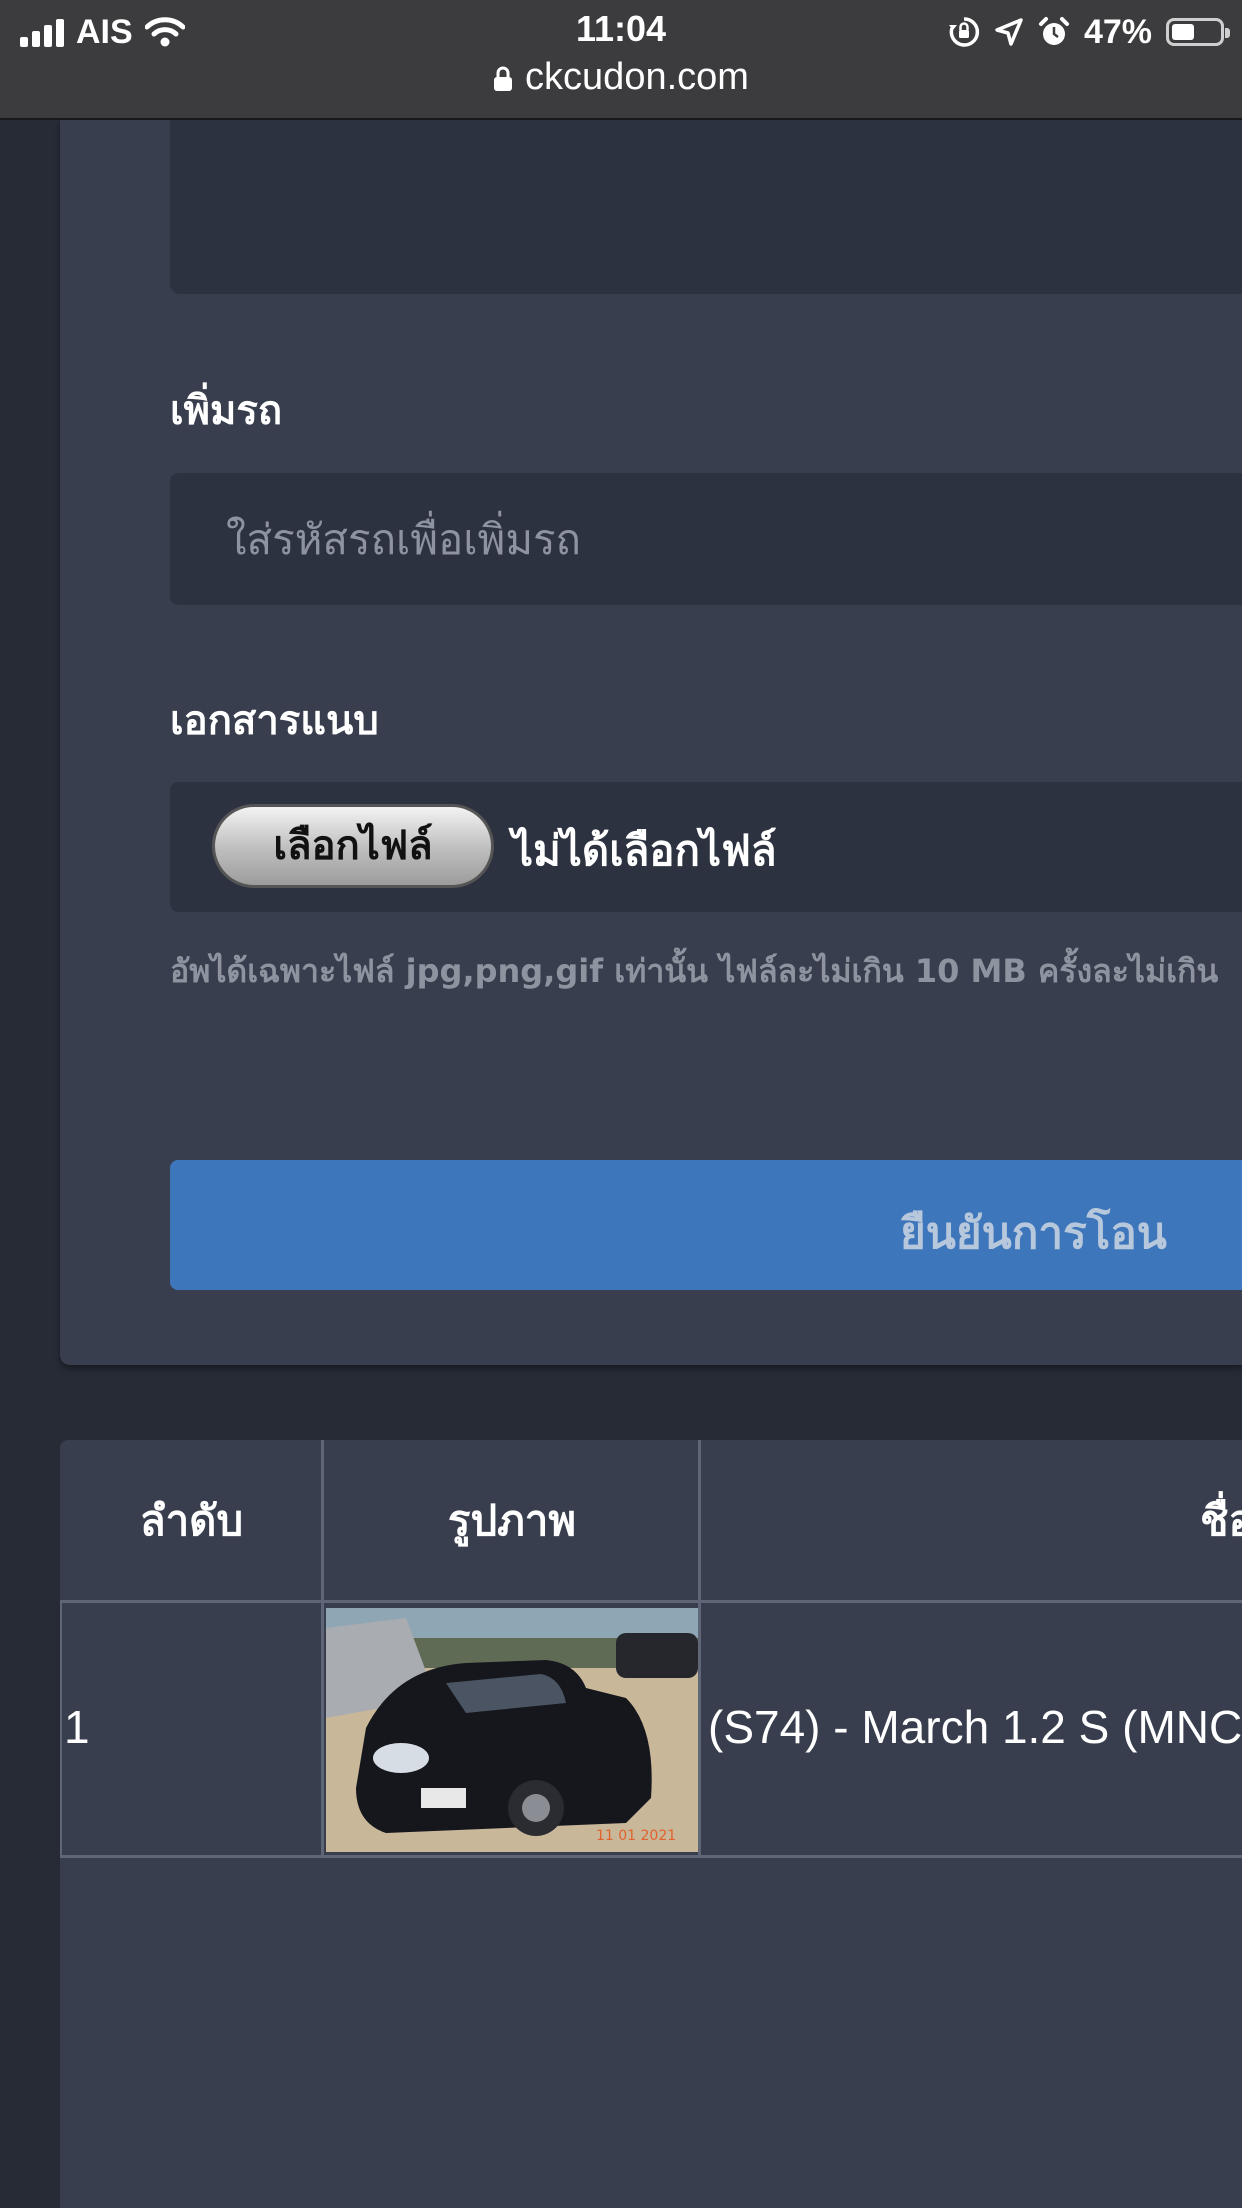 The height and width of the screenshot is (2208, 1242). Describe the element at coordinates (706, 1225) in the screenshot. I see `confirm-transfer-button: ยืนยันการโอน` at that location.